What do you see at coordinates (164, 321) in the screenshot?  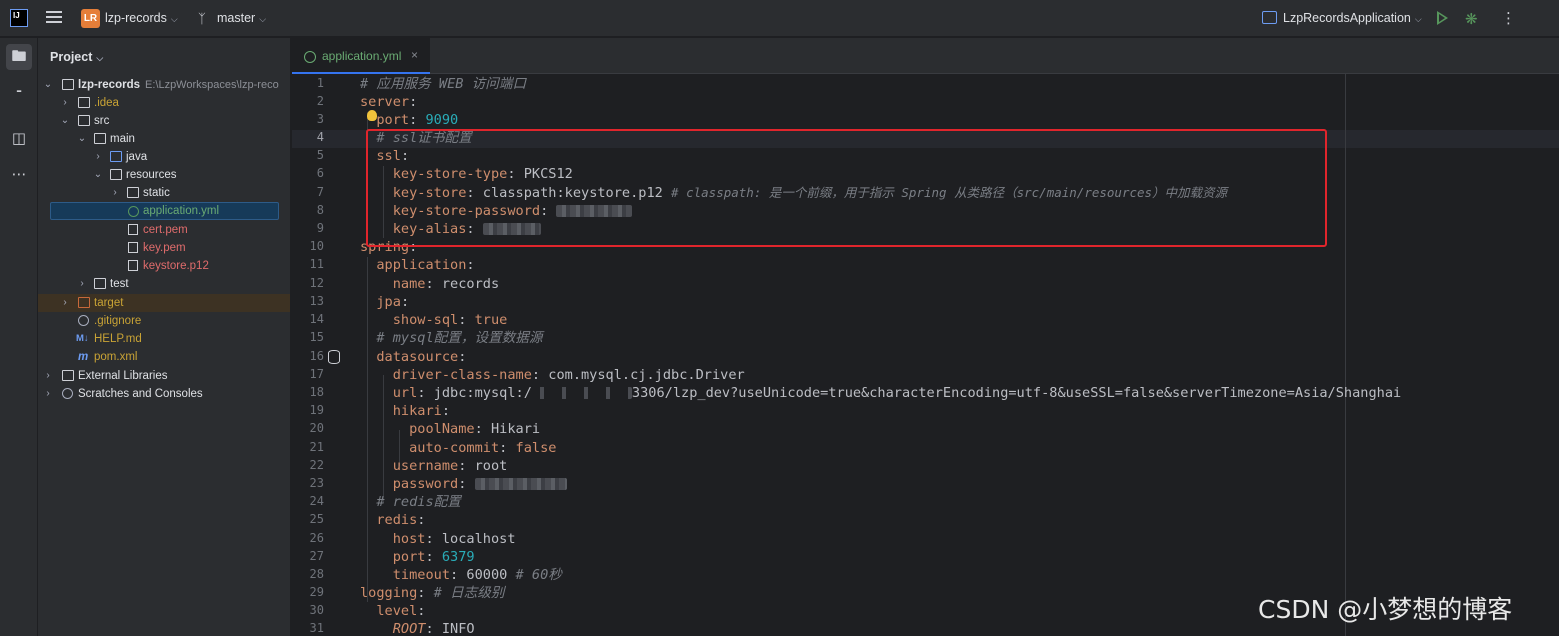 I see `tree-item-gitignore: .gitignore` at bounding box center [164, 321].